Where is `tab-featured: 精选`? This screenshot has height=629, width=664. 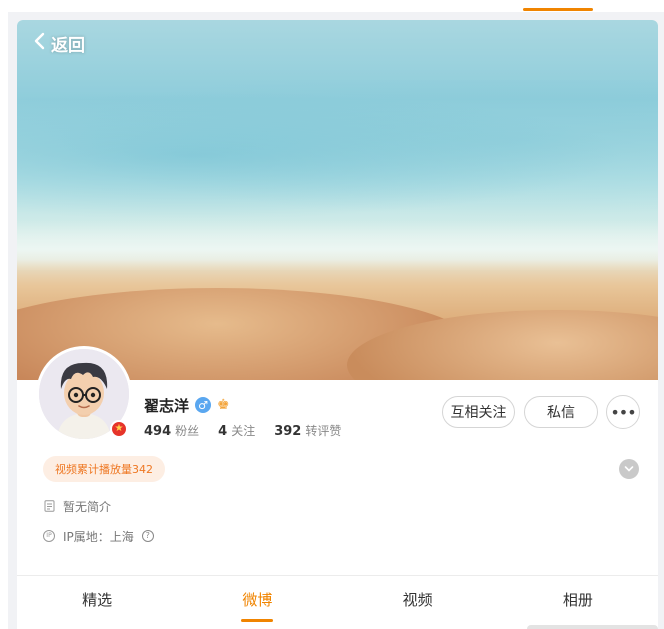 tab-featured: 精选 is located at coordinates (97, 599).